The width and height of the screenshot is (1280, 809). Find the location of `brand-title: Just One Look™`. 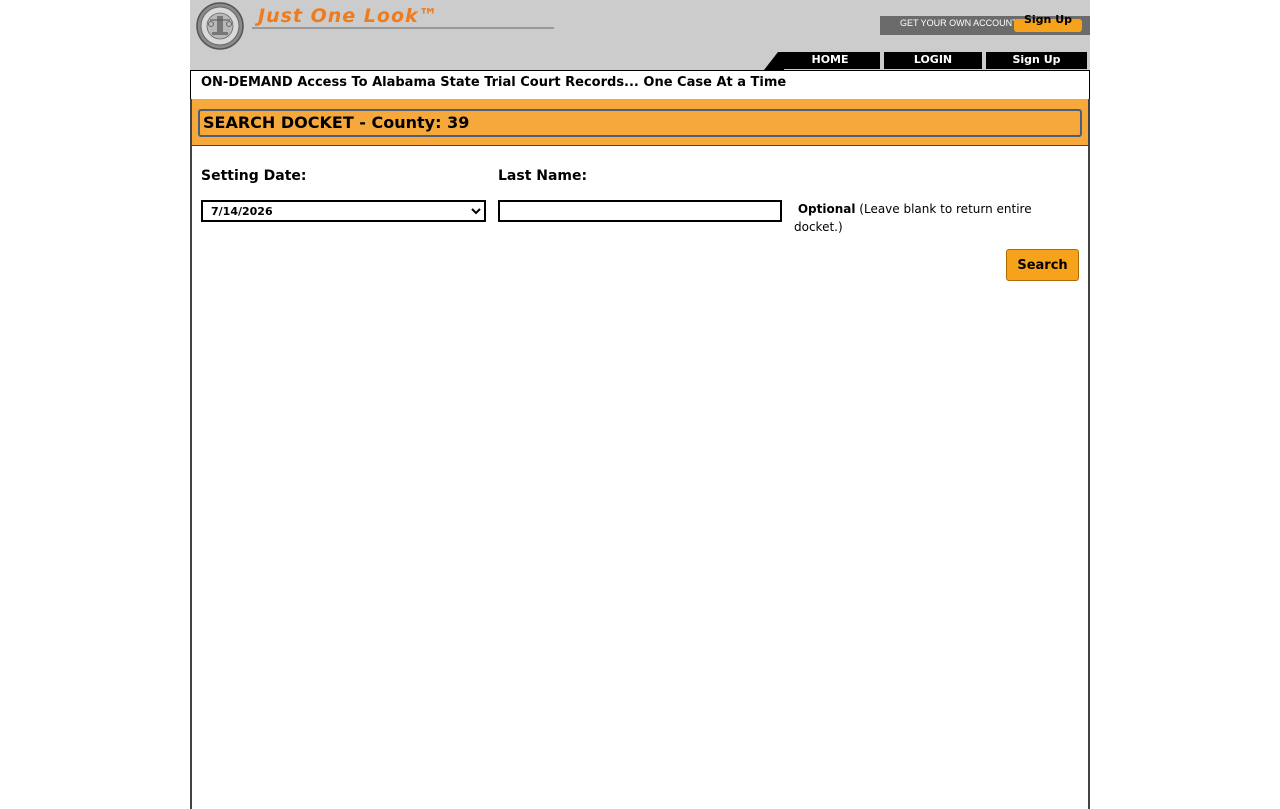

brand-title: Just One Look™ is located at coordinates (348, 16).